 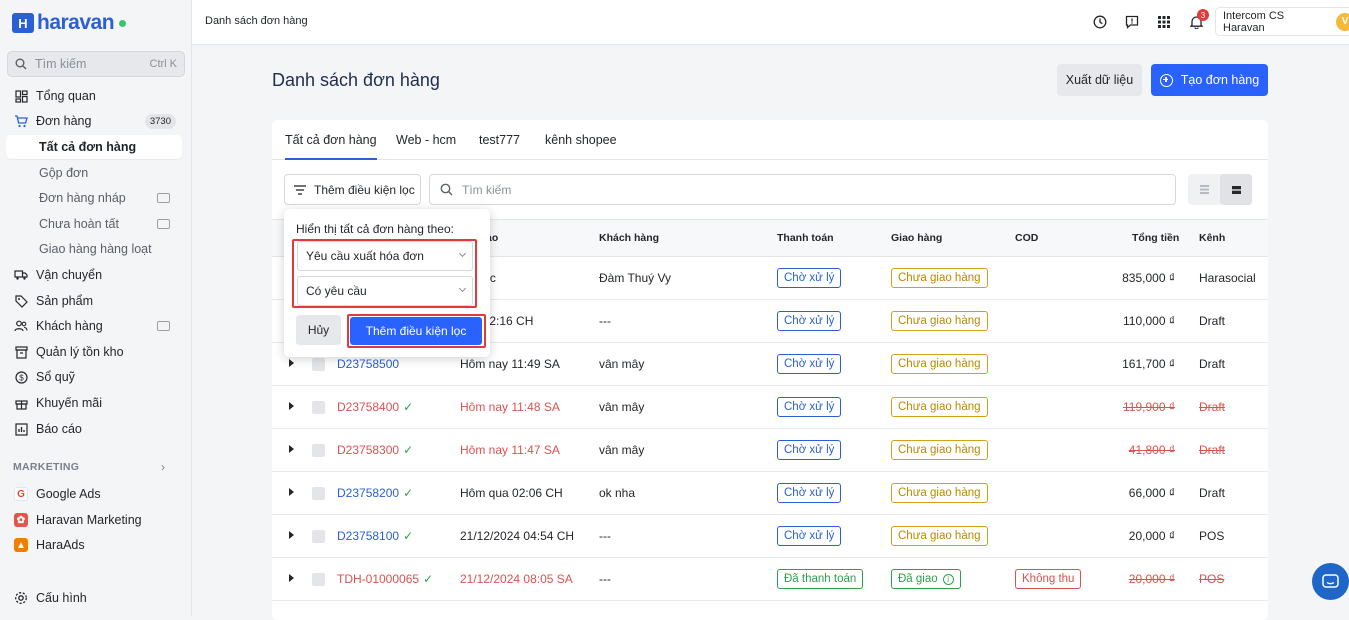 What do you see at coordinates (163, 467) in the screenshot?
I see `chevron-right-icon: ›` at bounding box center [163, 467].